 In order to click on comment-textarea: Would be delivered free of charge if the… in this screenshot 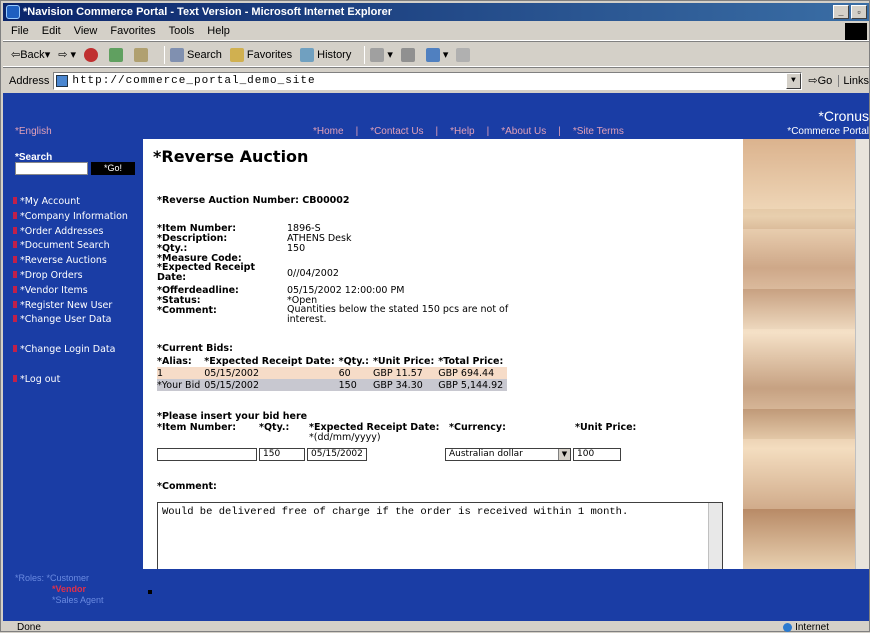, I will do `click(440, 535)`.